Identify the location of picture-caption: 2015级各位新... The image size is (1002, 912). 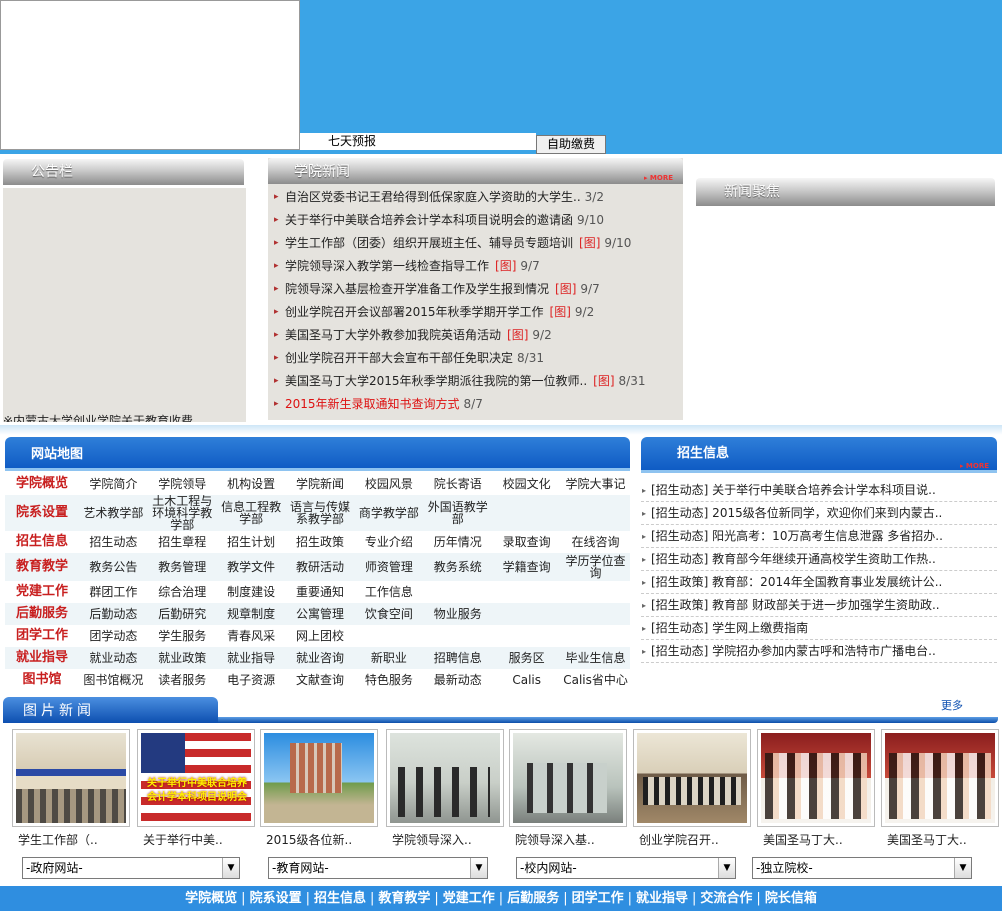
(320, 839).